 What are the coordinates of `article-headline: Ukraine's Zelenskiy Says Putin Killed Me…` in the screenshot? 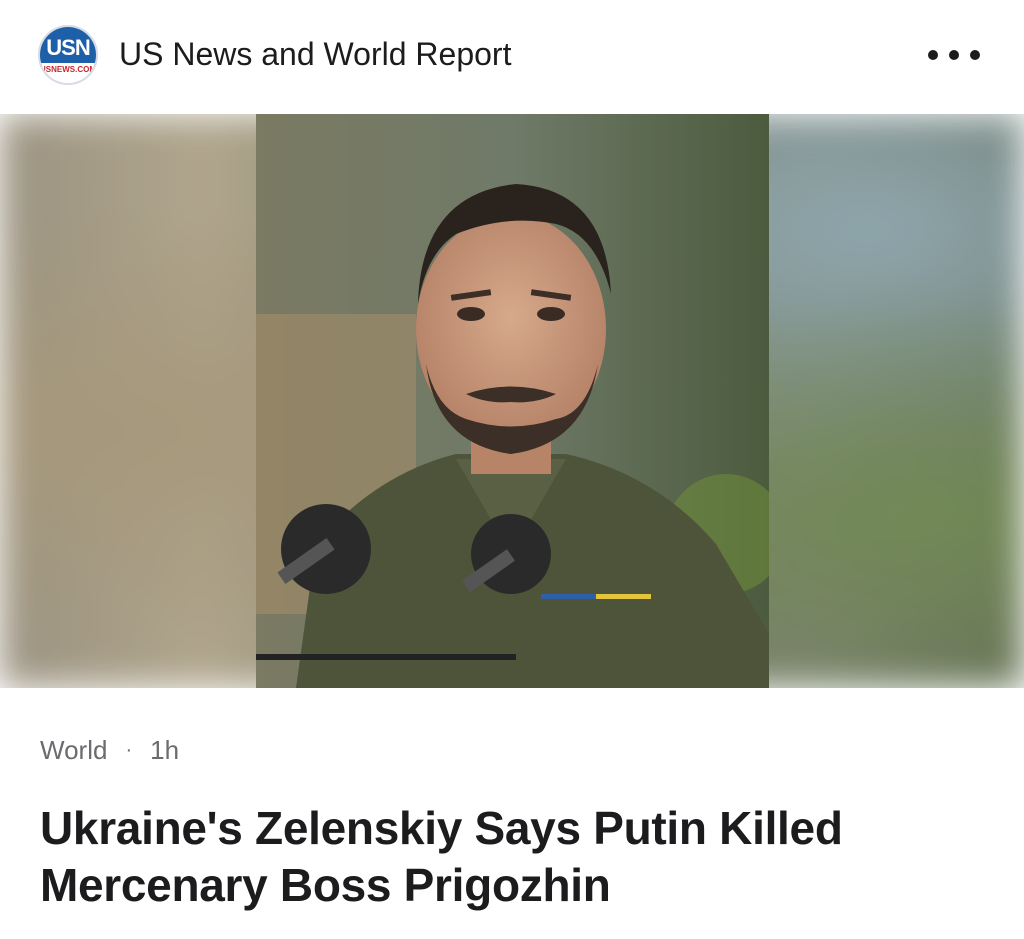 It's located at (520, 857).